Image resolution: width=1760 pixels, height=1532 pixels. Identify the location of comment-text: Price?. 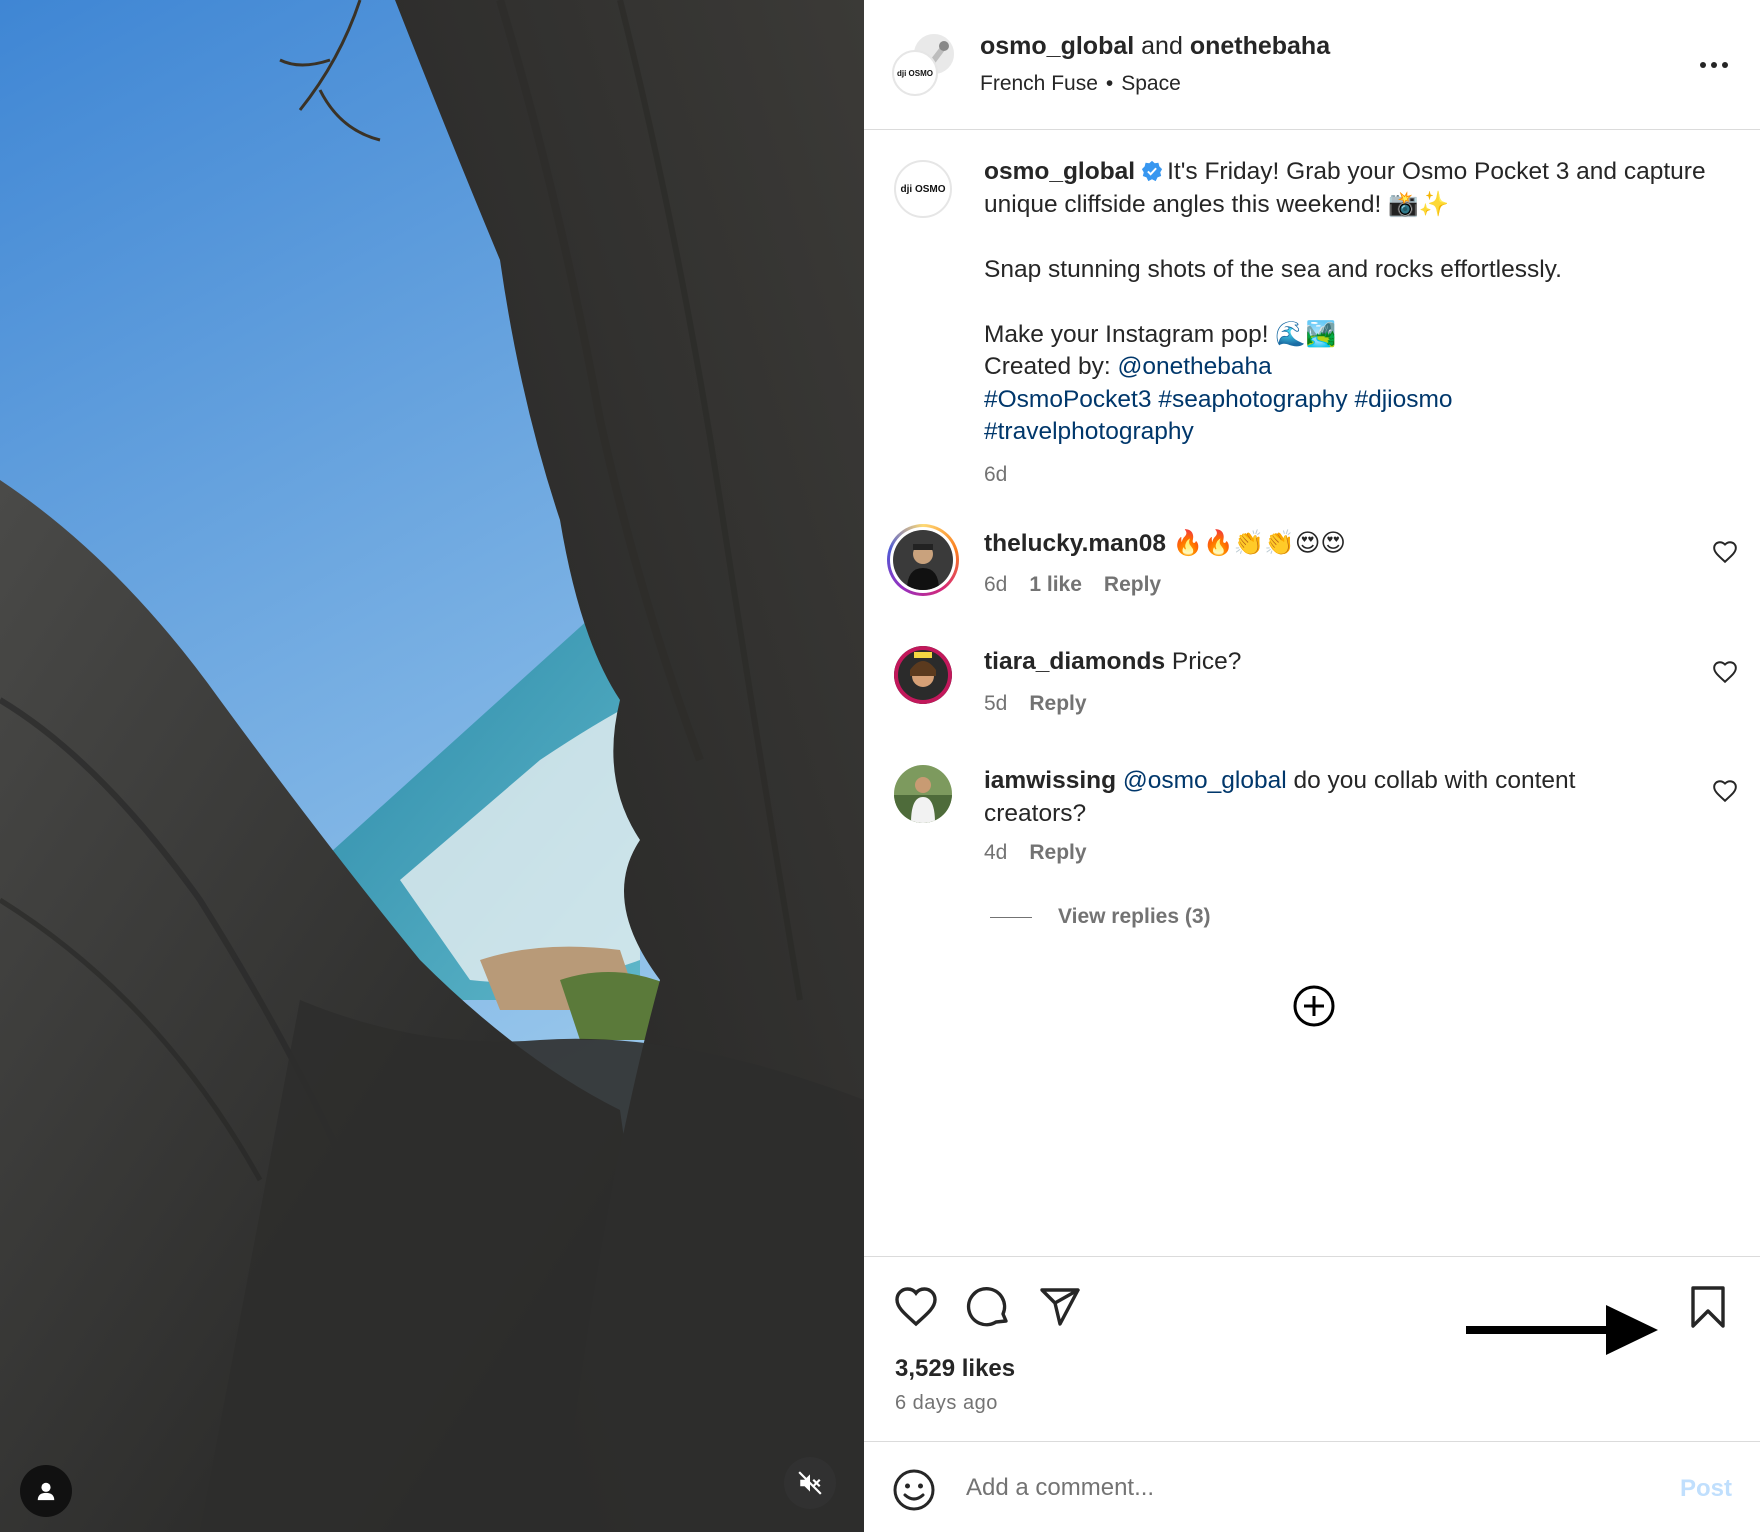
(1206, 661).